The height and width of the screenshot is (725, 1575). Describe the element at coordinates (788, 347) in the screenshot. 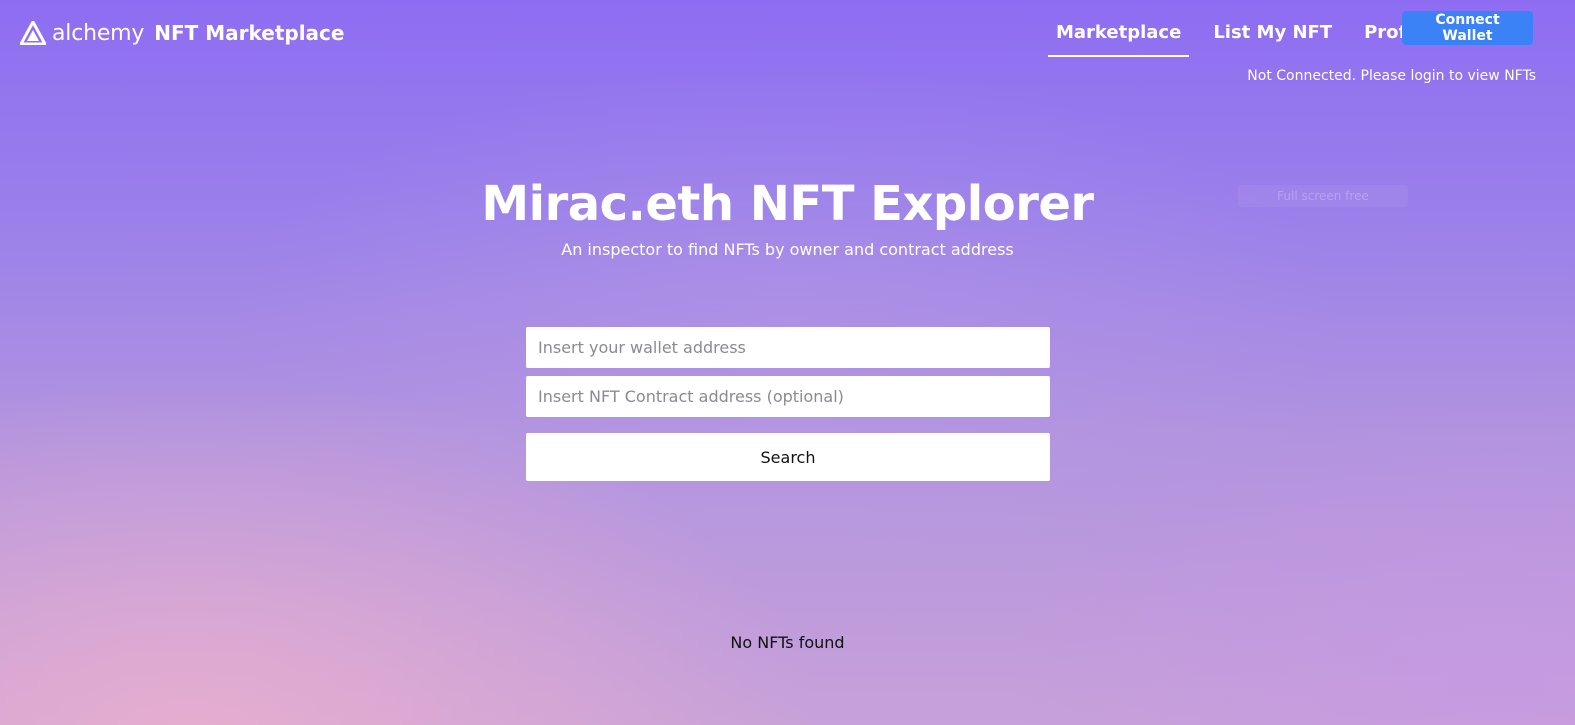

I see `wallet-address-input` at that location.